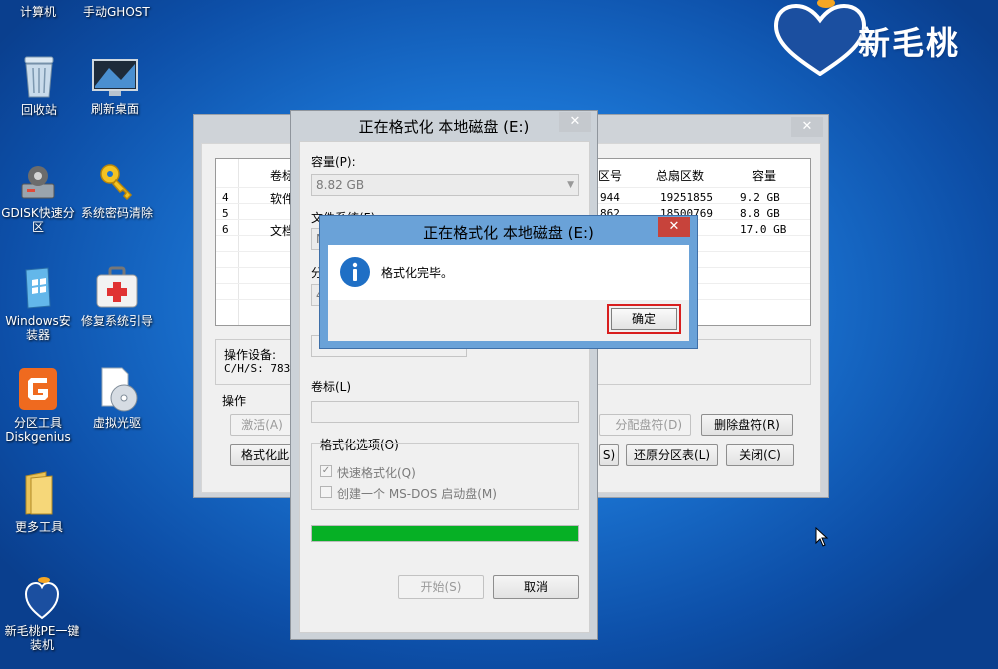 This screenshot has width=998, height=669. I want to click on quick-format-label: 快速格式化(Q), so click(376, 473).